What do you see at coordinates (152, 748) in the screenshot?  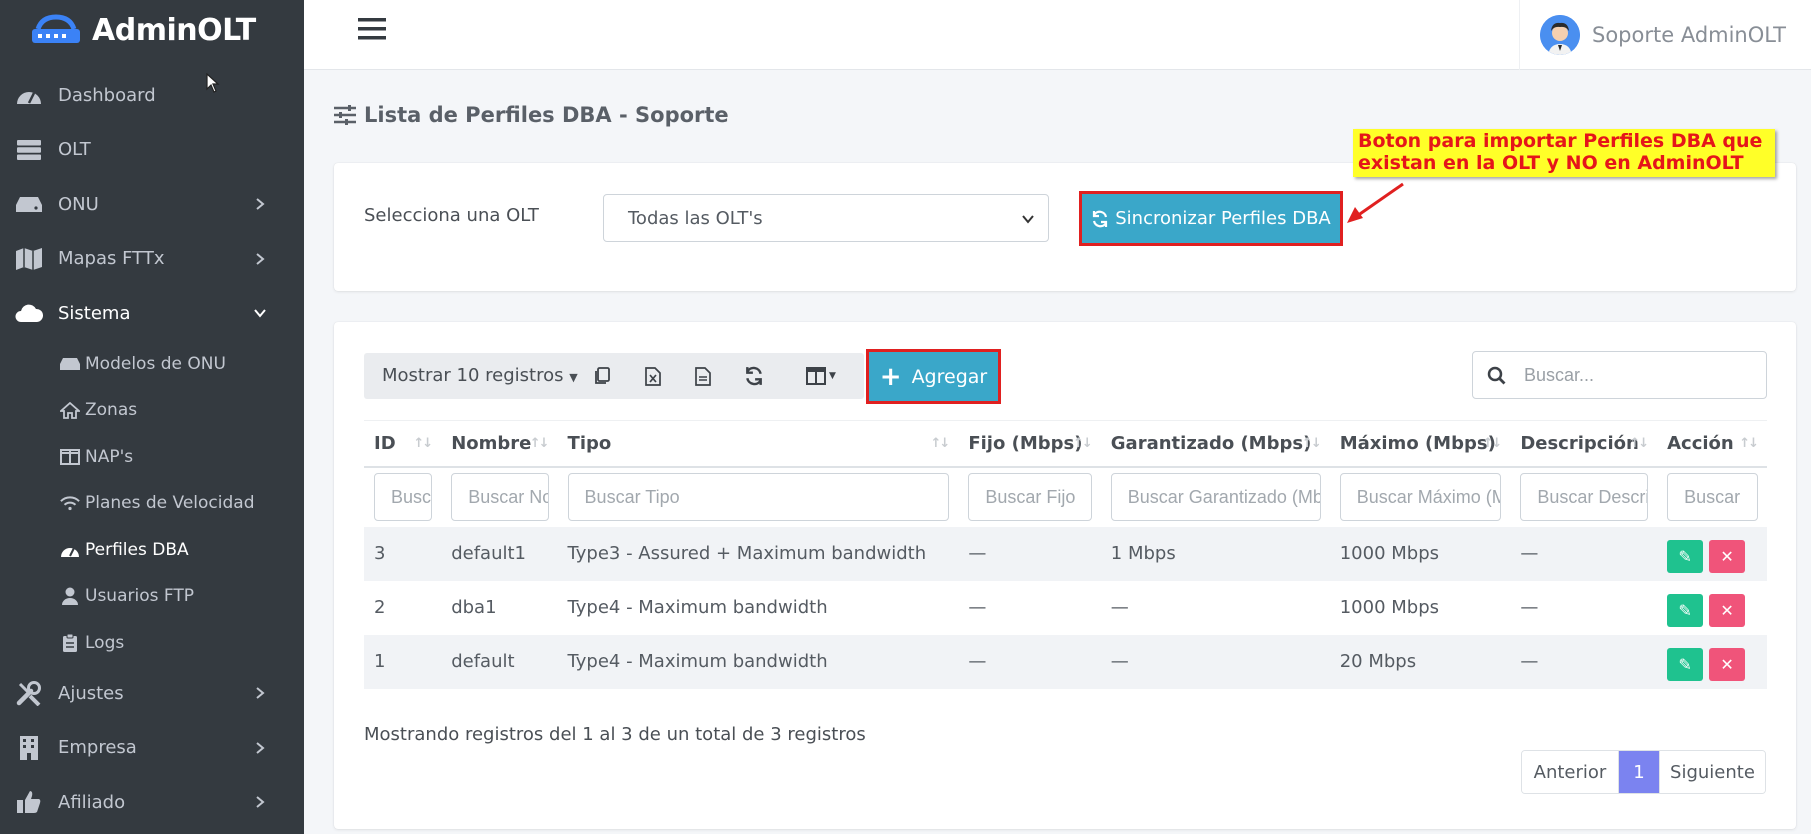 I see `sidebar-item-empresa: Empresa` at bounding box center [152, 748].